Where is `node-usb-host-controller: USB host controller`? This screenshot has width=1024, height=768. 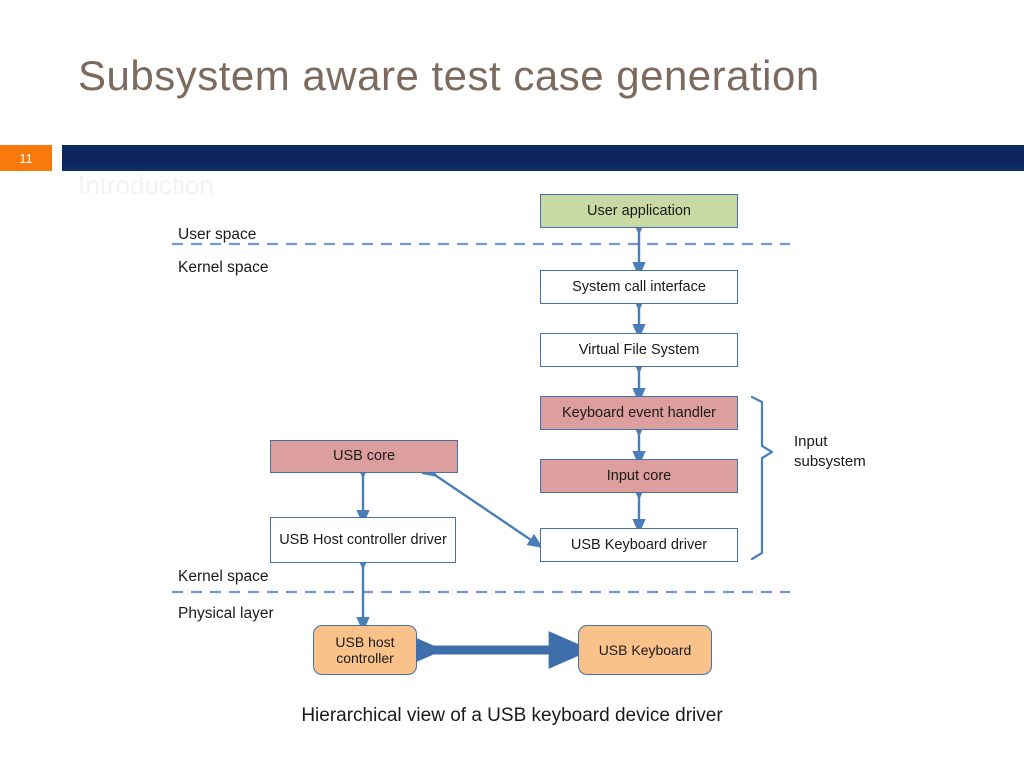 node-usb-host-controller: USB host controller is located at coordinates (365, 650).